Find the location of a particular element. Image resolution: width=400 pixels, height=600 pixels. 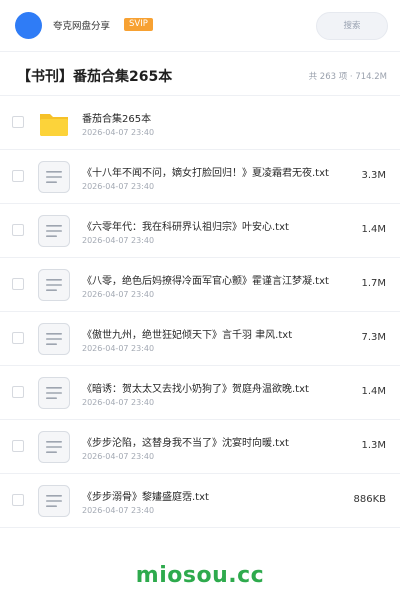

folder-stats: 共 263 项 · 714.2M is located at coordinates (347, 77).